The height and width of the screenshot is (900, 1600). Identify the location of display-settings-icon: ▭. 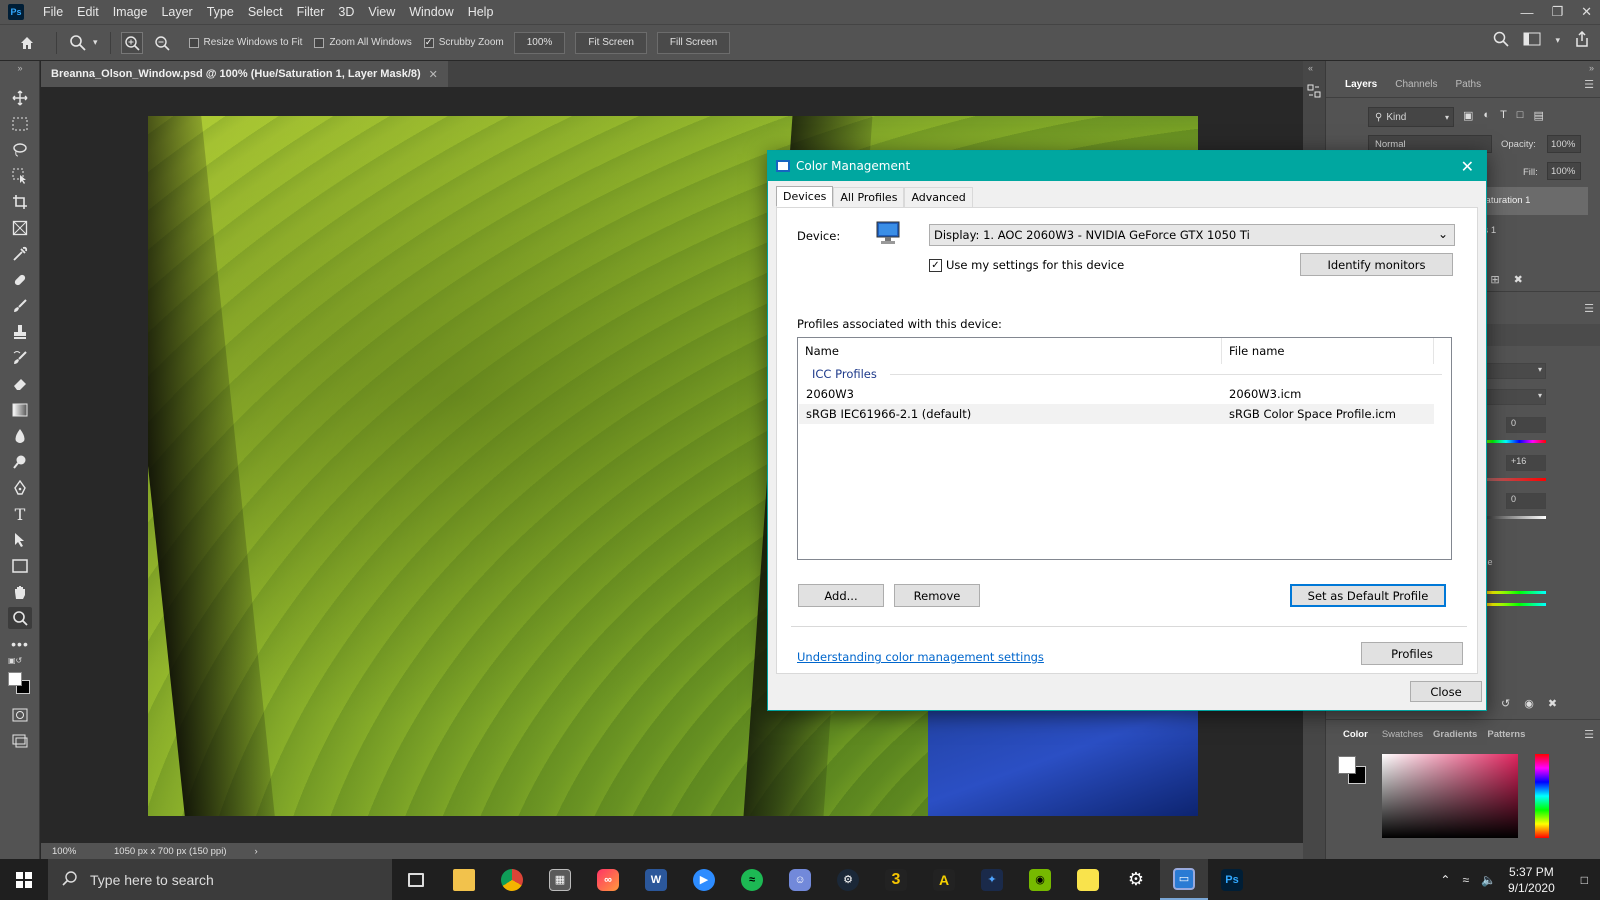
(1184, 879).